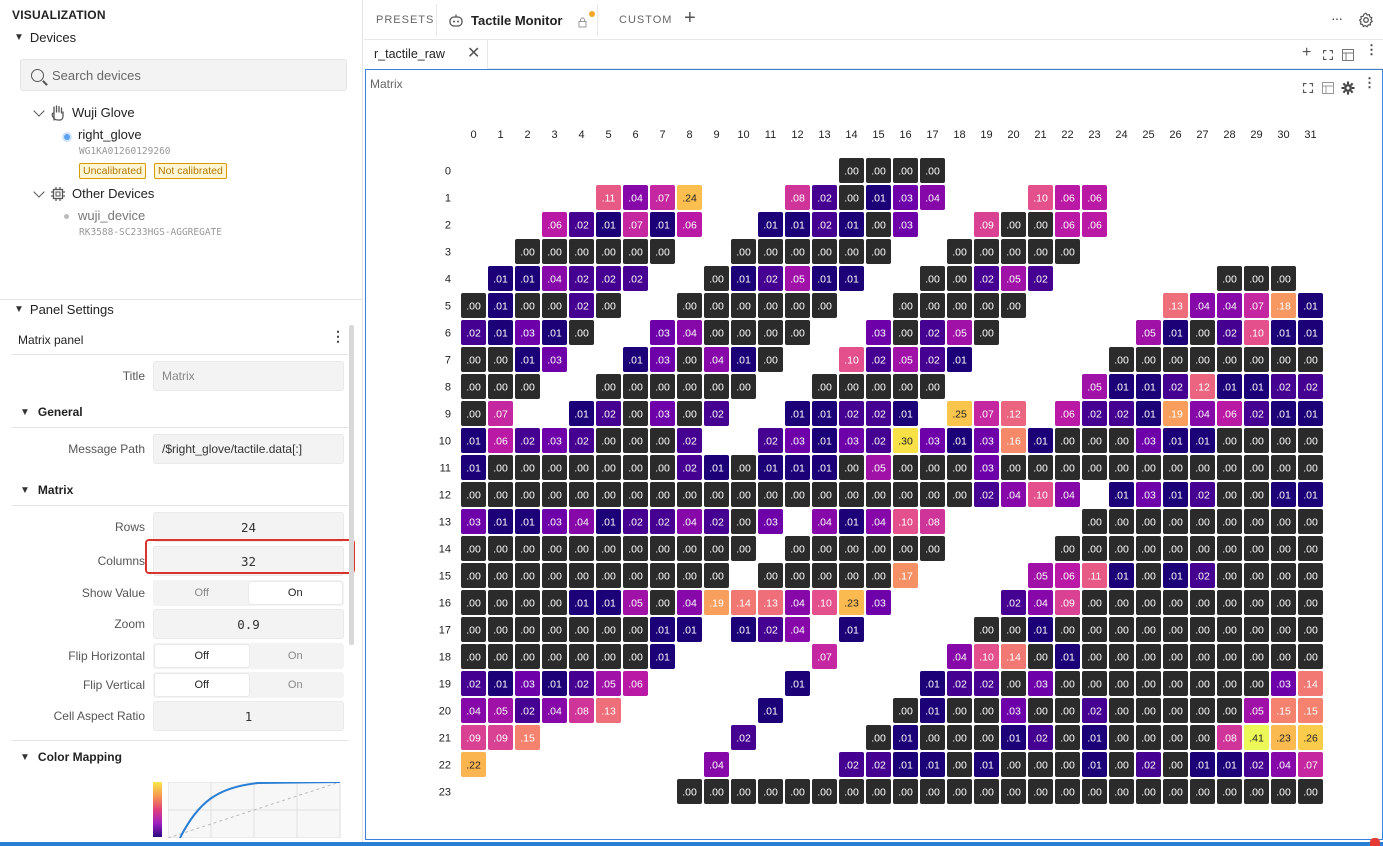  What do you see at coordinates (110, 134) in the screenshot?
I see `device-right-glove: right_glove` at bounding box center [110, 134].